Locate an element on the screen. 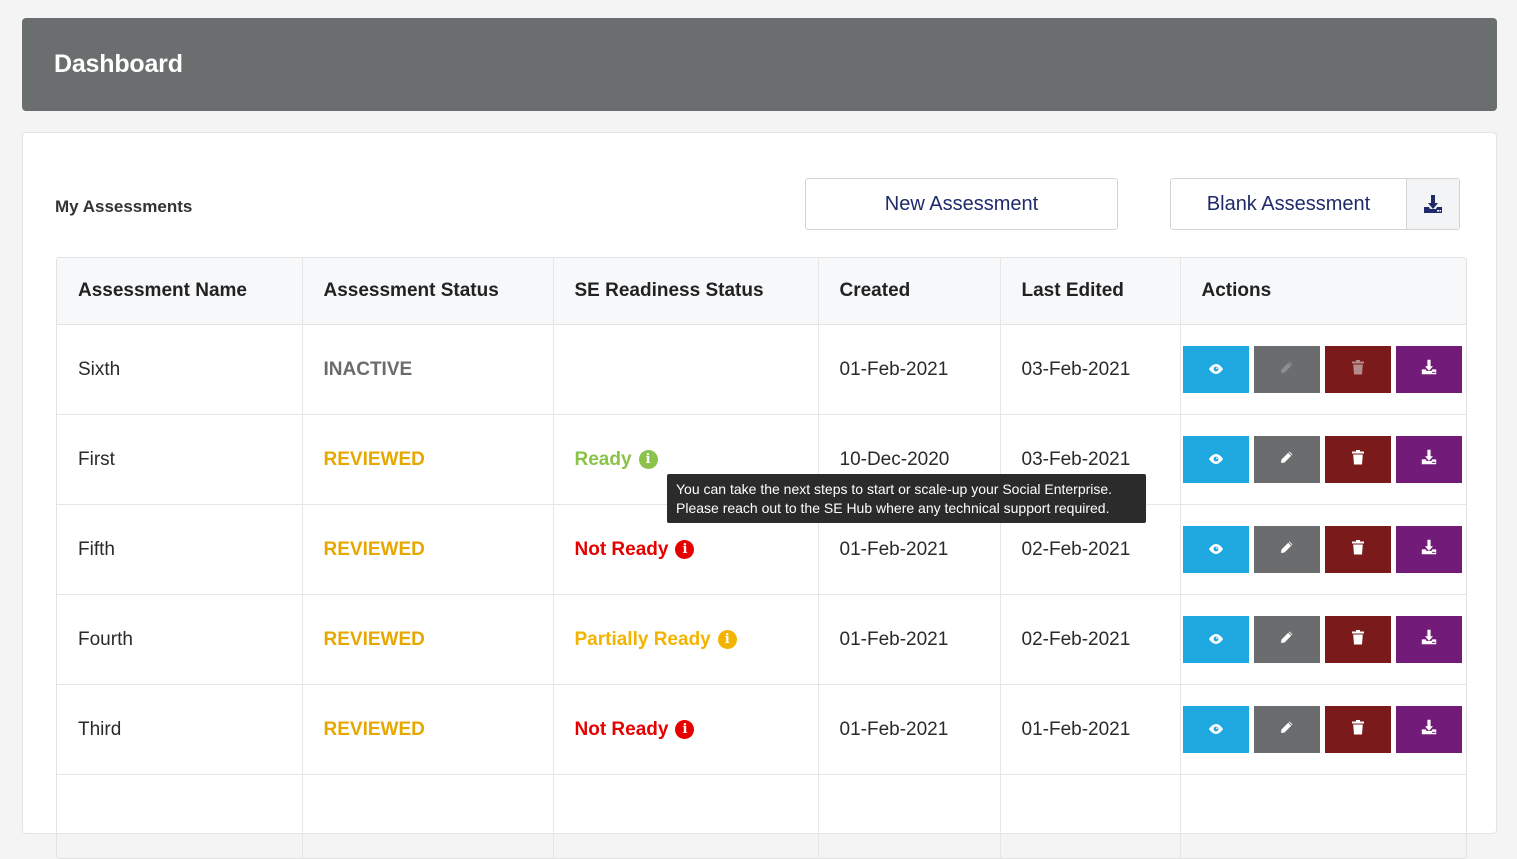 Image resolution: width=1517 pixels, height=859 pixels. status-badge: INACTIVE is located at coordinates (368, 369).